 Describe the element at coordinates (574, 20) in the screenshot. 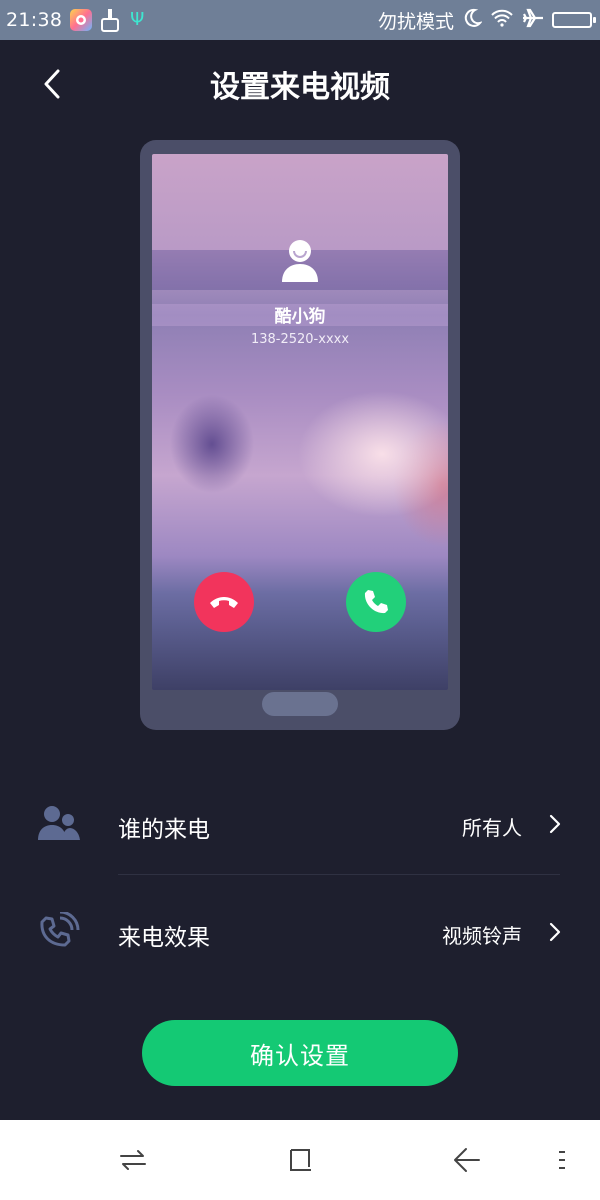

I see `battery-icon` at that location.